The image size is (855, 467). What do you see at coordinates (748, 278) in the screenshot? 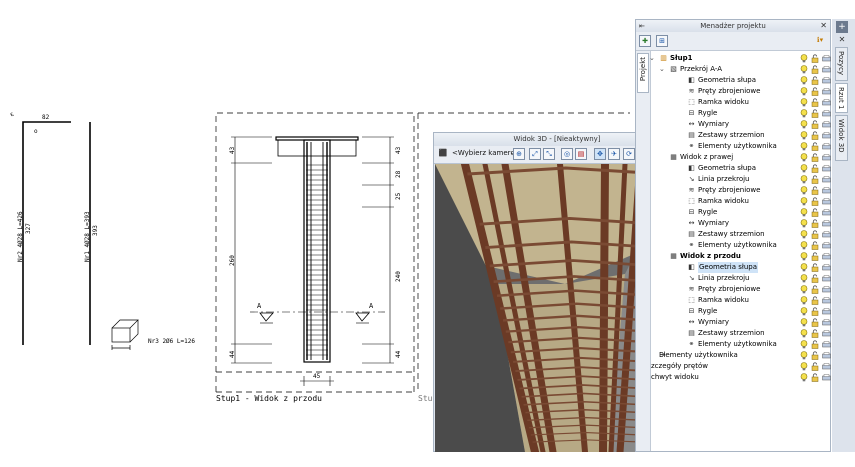
I see `tree-item: ↘ Linia przekroju` at bounding box center [748, 278].